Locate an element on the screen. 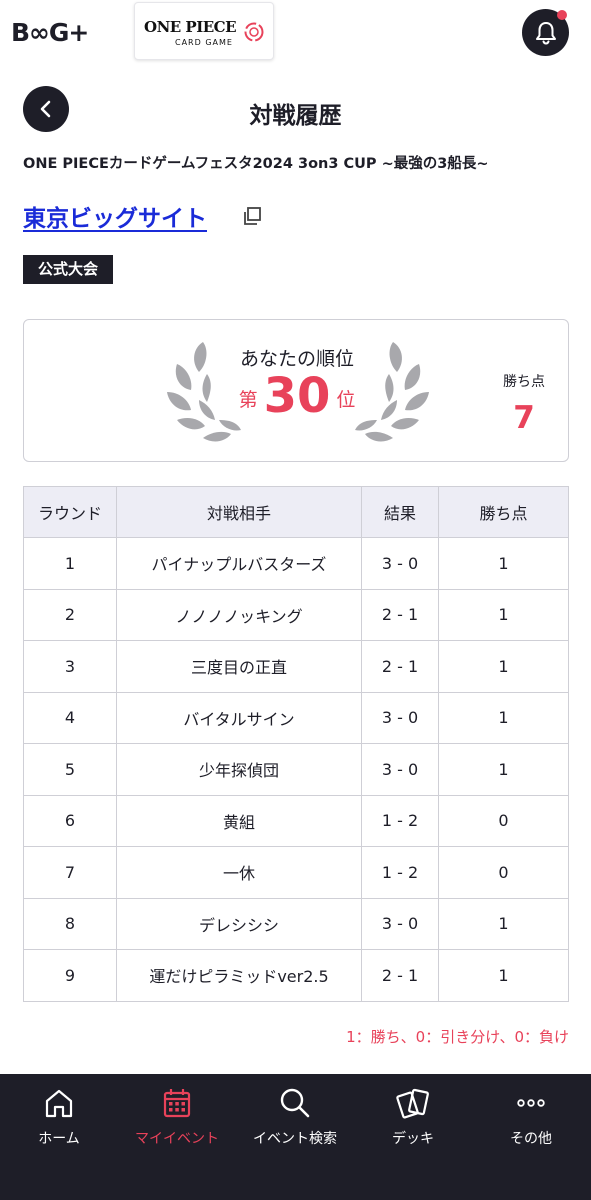 This screenshot has width=591, height=1200. more-icon is located at coordinates (531, 1103).